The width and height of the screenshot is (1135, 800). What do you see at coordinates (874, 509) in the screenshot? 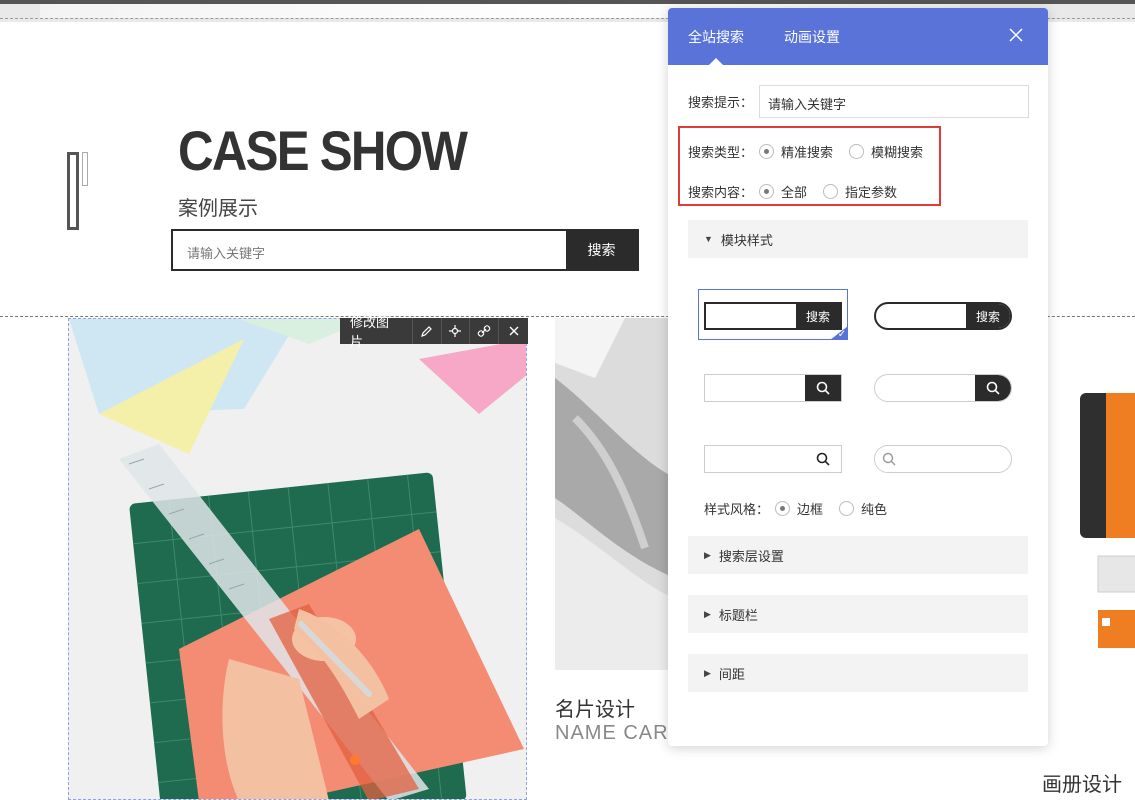
I see `radio-label: 纯色` at bounding box center [874, 509].